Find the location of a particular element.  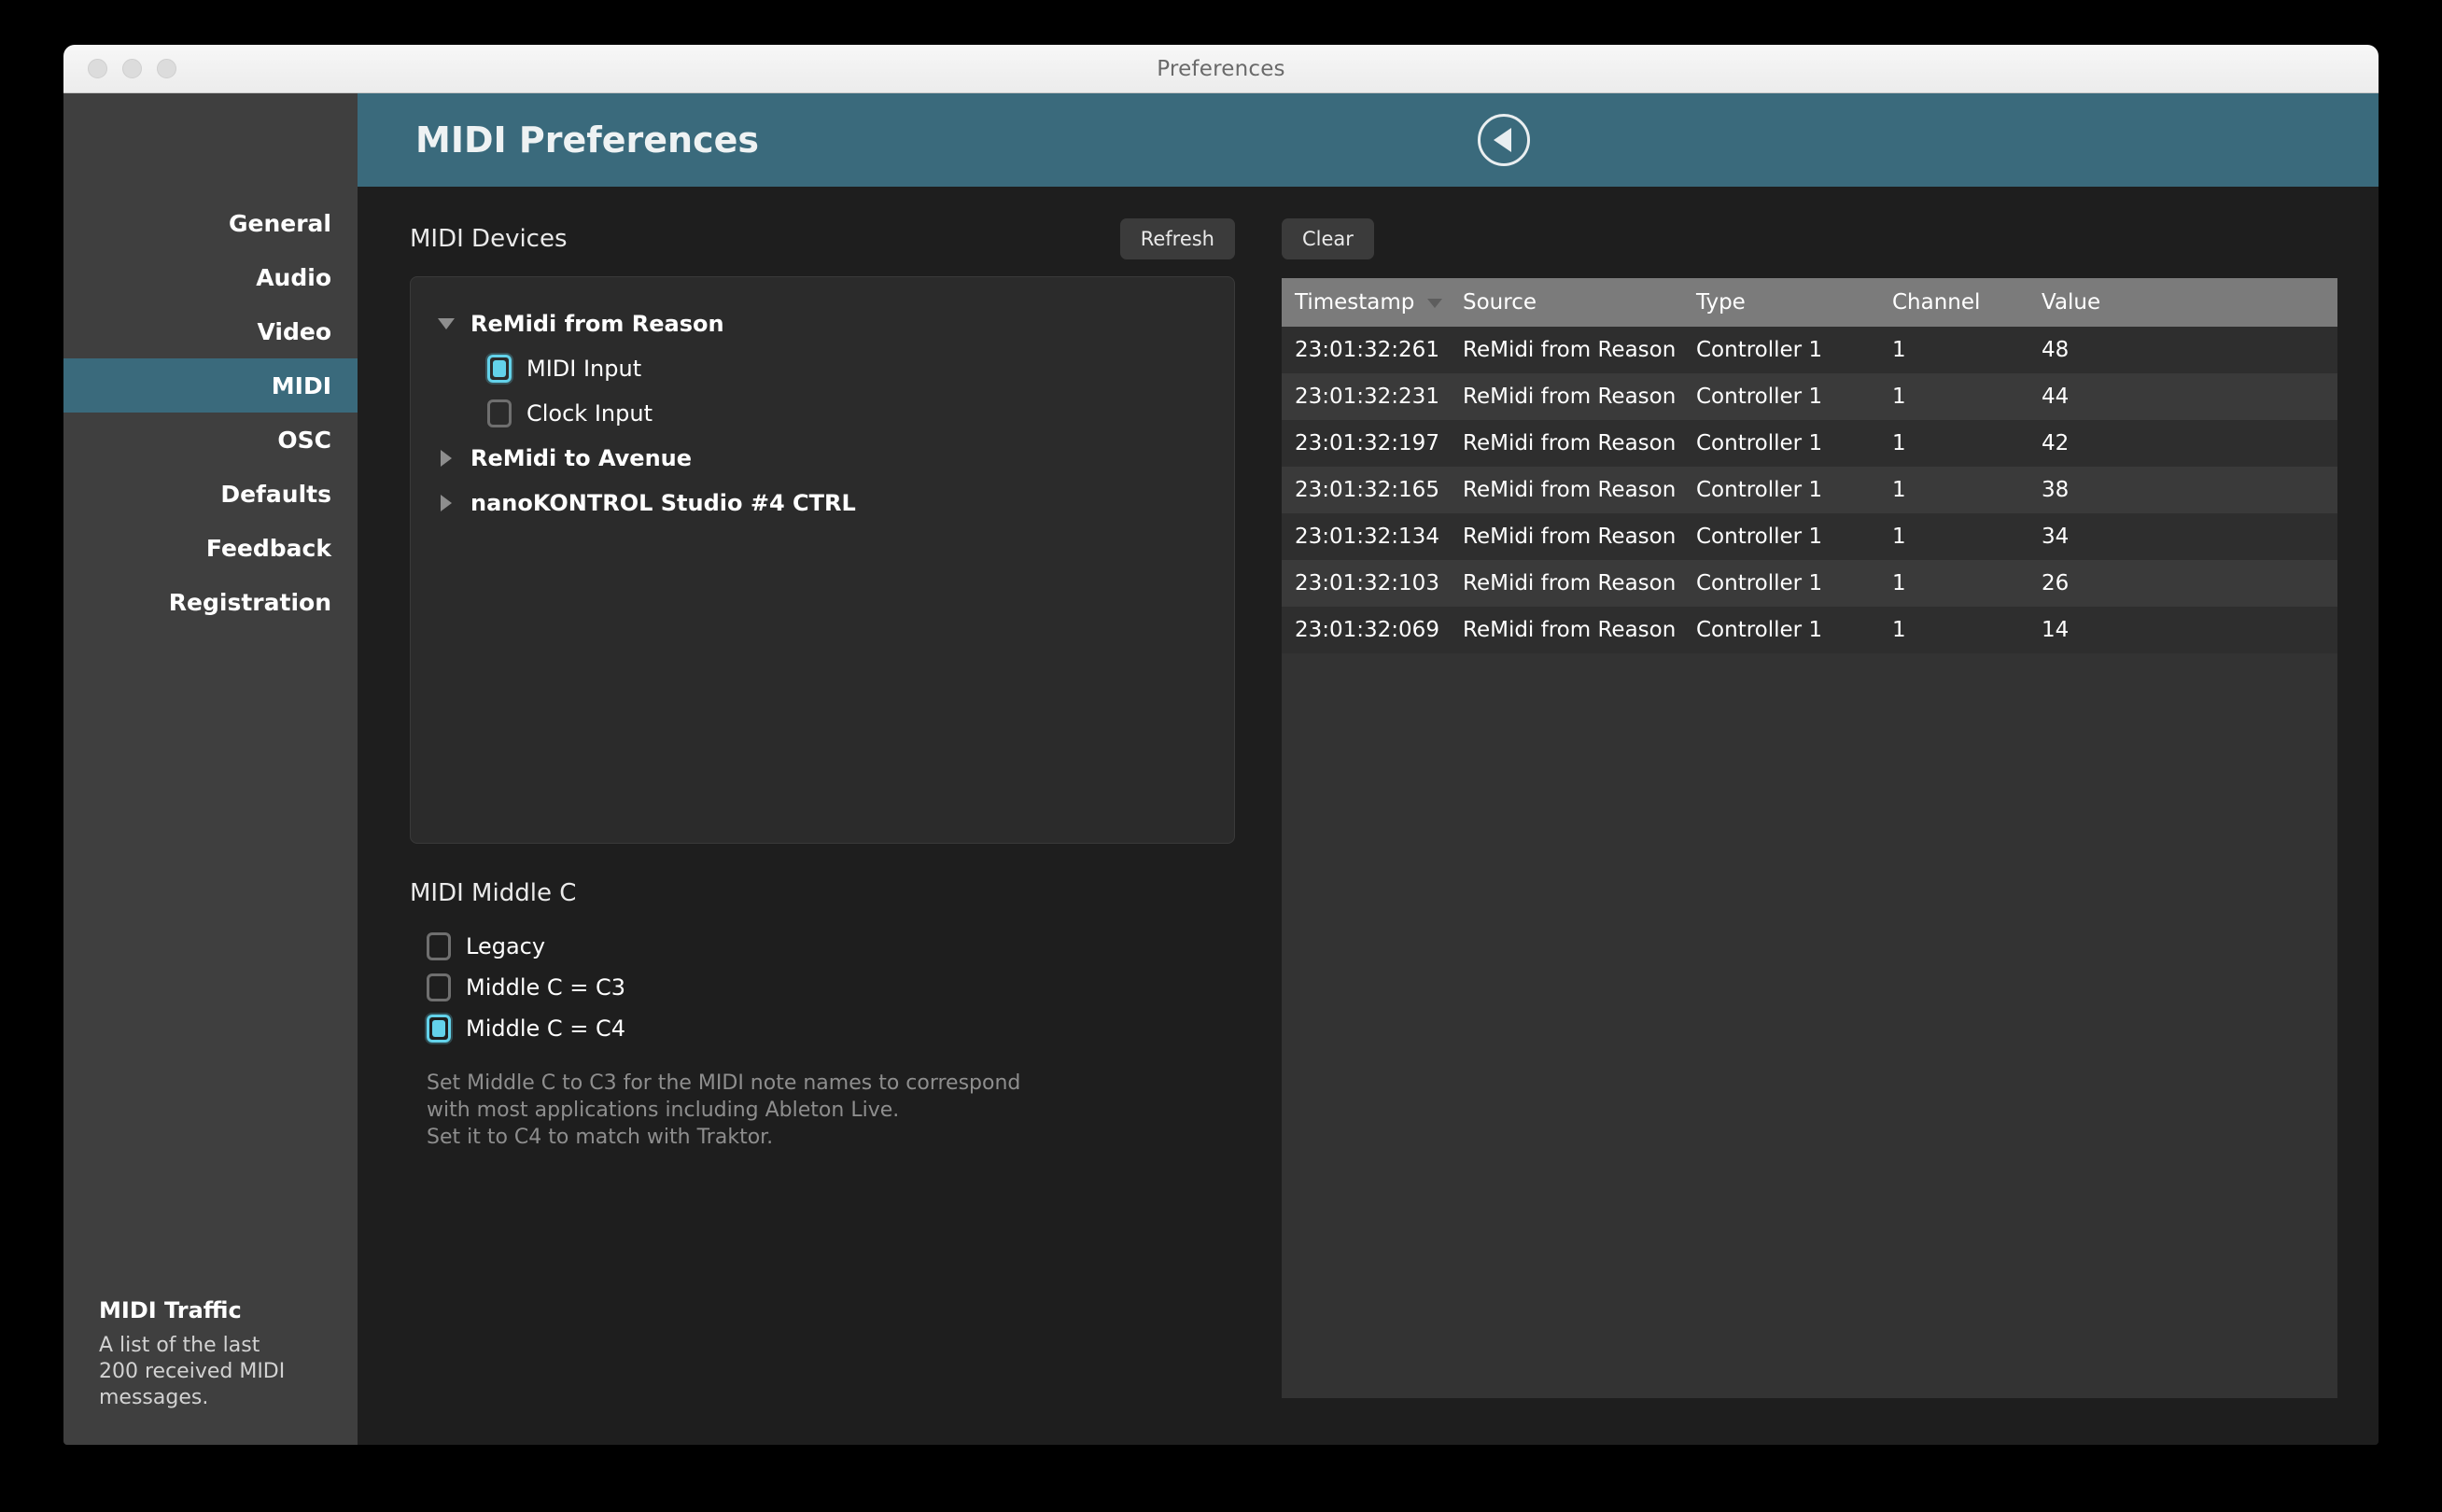

column-header-label: Channel is located at coordinates (1937, 302).